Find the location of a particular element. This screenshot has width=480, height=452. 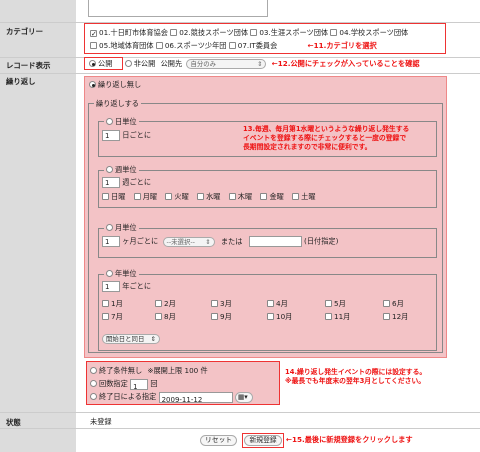

day-interval-input: 1 is located at coordinates (111, 135).